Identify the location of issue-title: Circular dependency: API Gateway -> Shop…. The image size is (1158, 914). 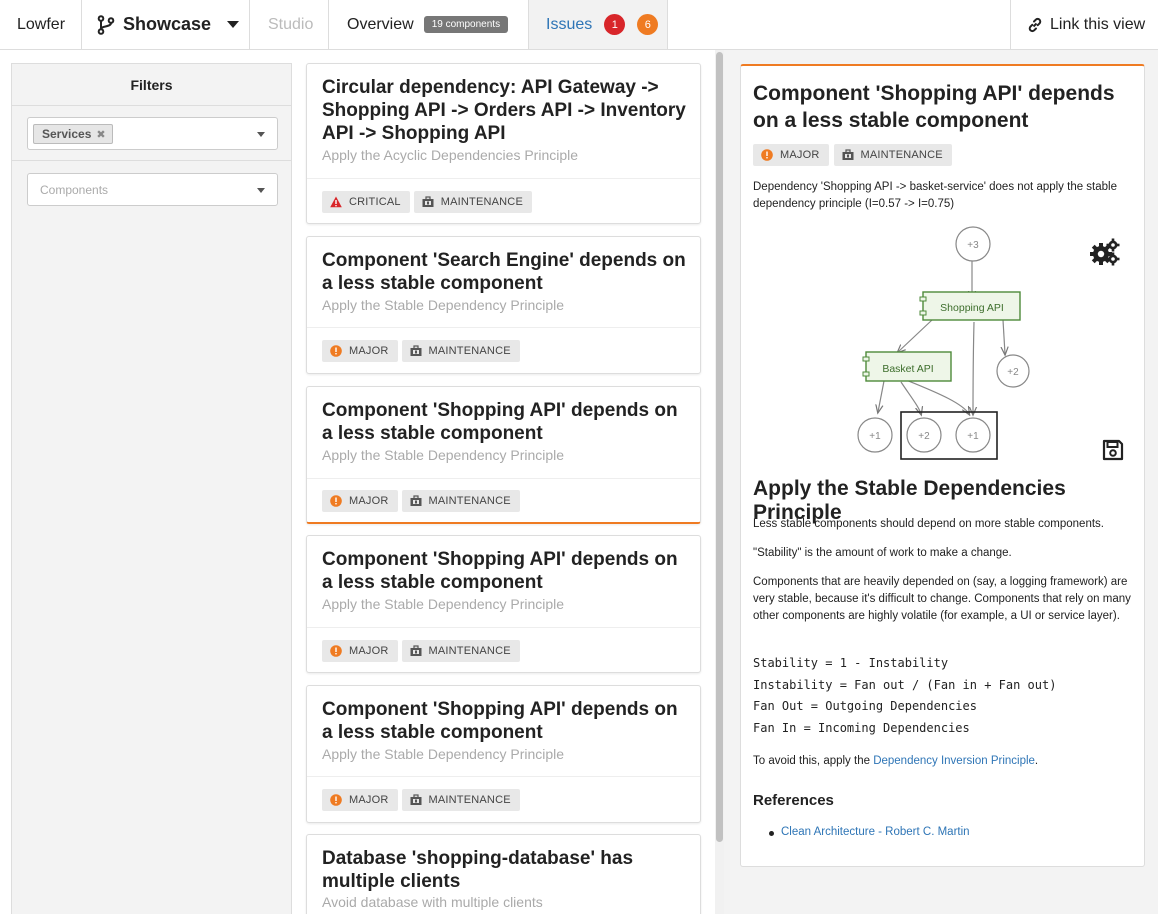
(504, 110).